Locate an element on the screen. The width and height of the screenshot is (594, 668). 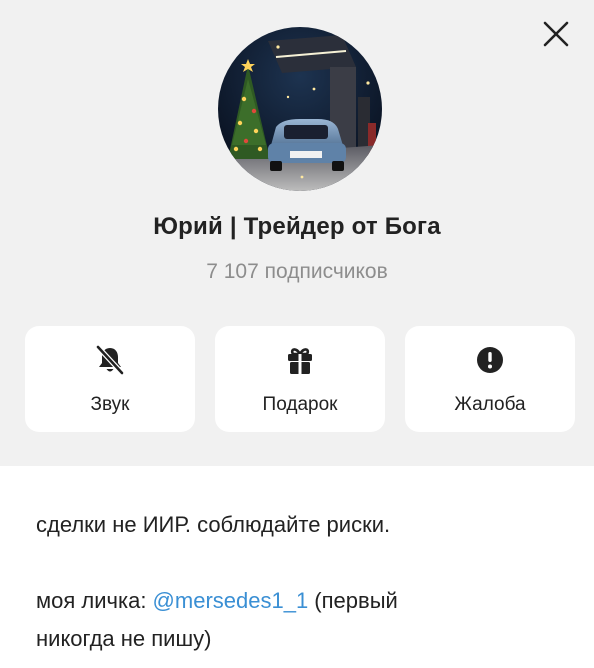
exclamation-circle-icon is located at coordinates (490, 360).